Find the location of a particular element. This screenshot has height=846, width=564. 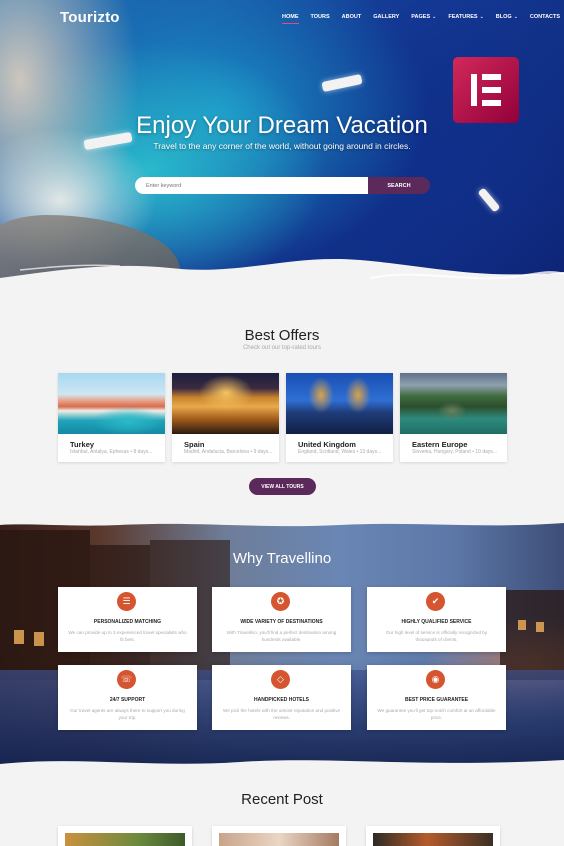

search-button: SEARCH is located at coordinates (399, 185).